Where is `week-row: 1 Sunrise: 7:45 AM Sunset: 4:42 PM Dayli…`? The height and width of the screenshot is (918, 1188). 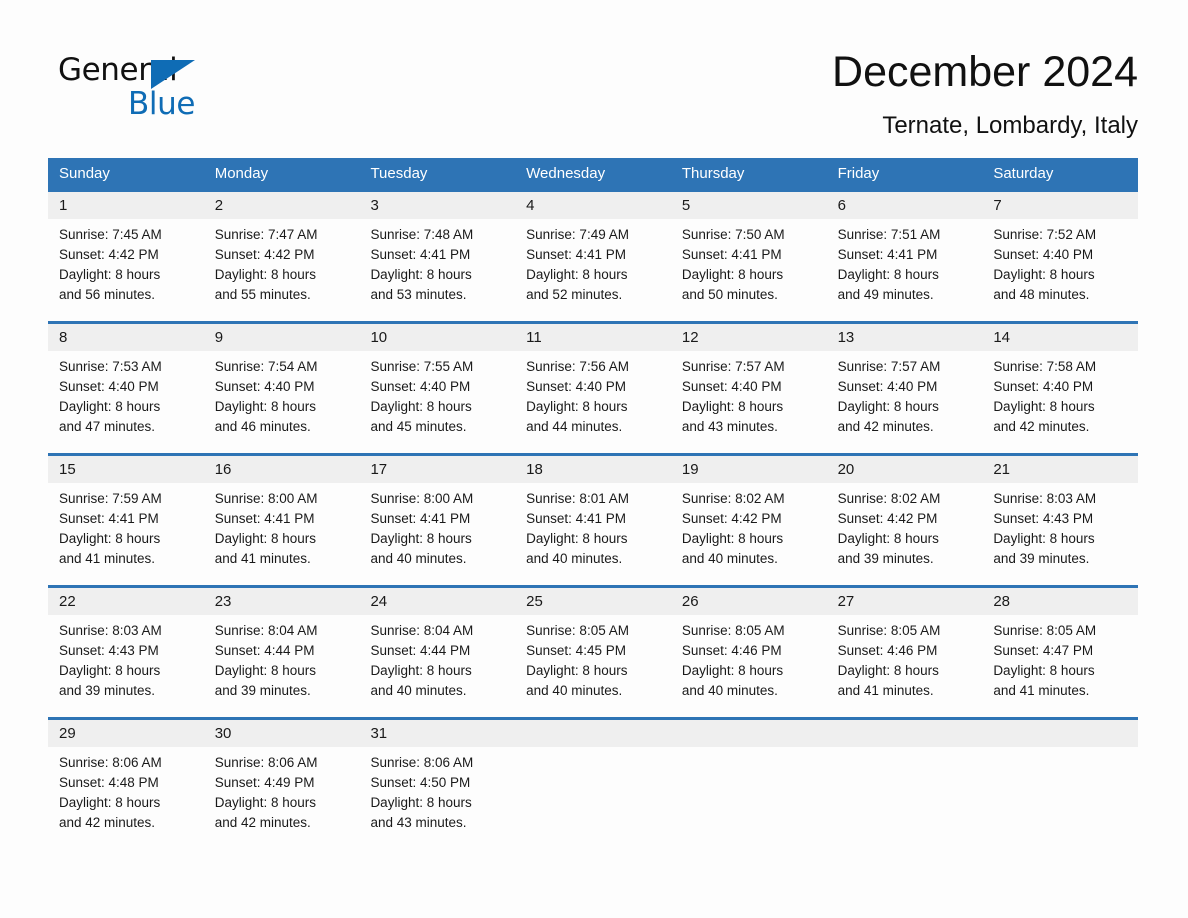 week-row: 1 Sunrise: 7:45 AM Sunset: 4:42 PM Dayli… is located at coordinates (593, 255).